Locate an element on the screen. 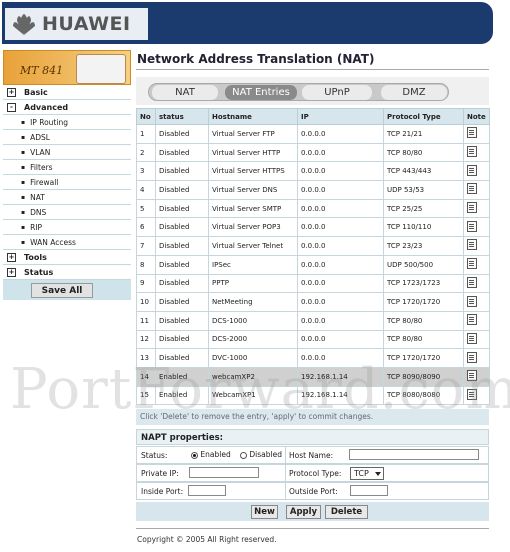 Image resolution: width=510 pixels, height=552 pixels. napt-properties-title: NAPT properties: is located at coordinates (312, 437).